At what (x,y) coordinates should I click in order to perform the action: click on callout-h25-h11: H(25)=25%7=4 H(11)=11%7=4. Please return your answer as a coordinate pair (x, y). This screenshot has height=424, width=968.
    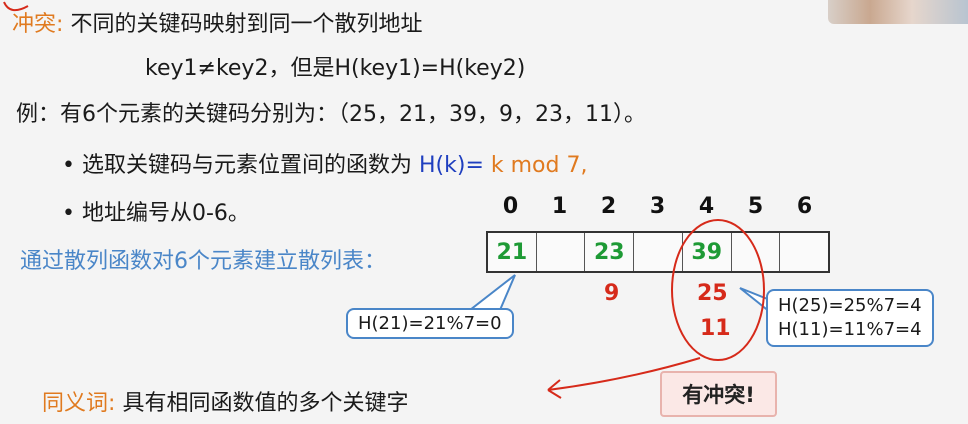
    Looking at the image, I should click on (850, 318).